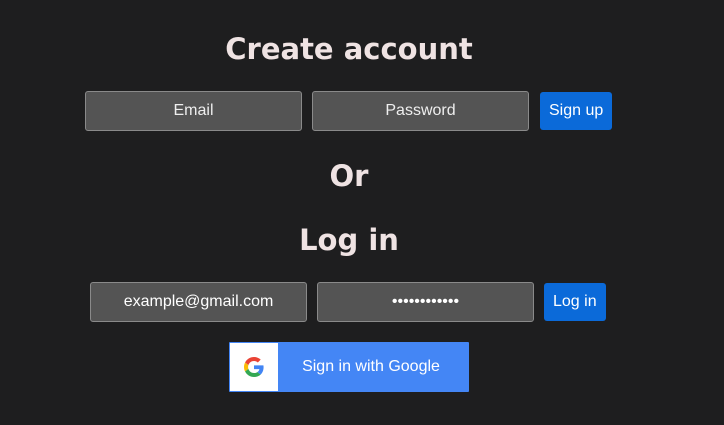 Image resolution: width=724 pixels, height=425 pixels. What do you see at coordinates (193, 111) in the screenshot?
I see `signup-email-field` at bounding box center [193, 111].